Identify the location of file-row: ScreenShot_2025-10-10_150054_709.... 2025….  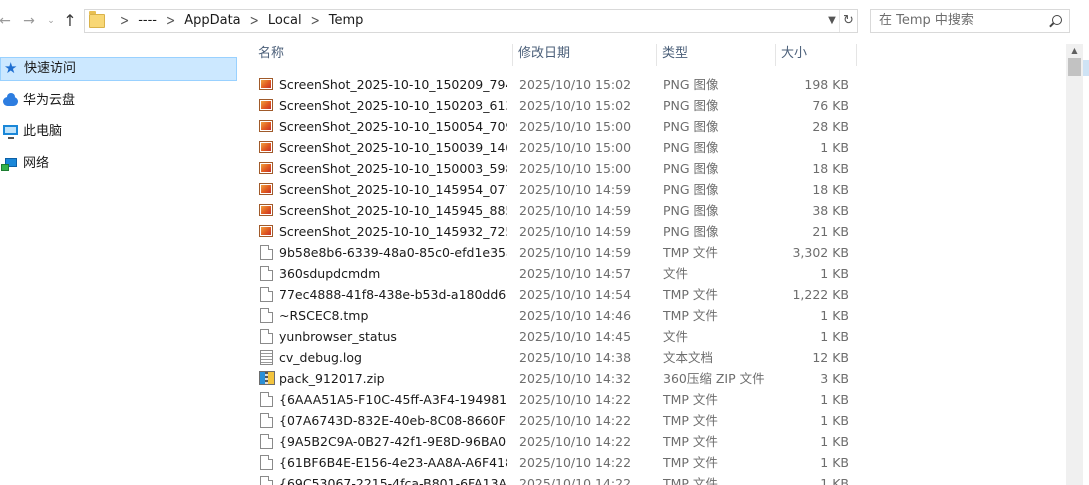
(653, 126).